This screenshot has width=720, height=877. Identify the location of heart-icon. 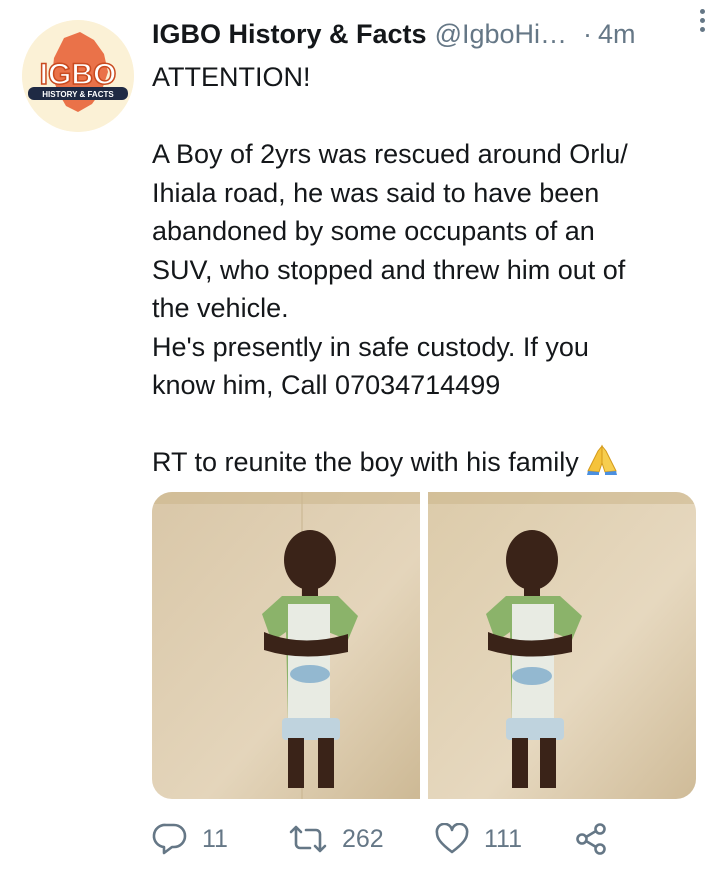
(452, 838).